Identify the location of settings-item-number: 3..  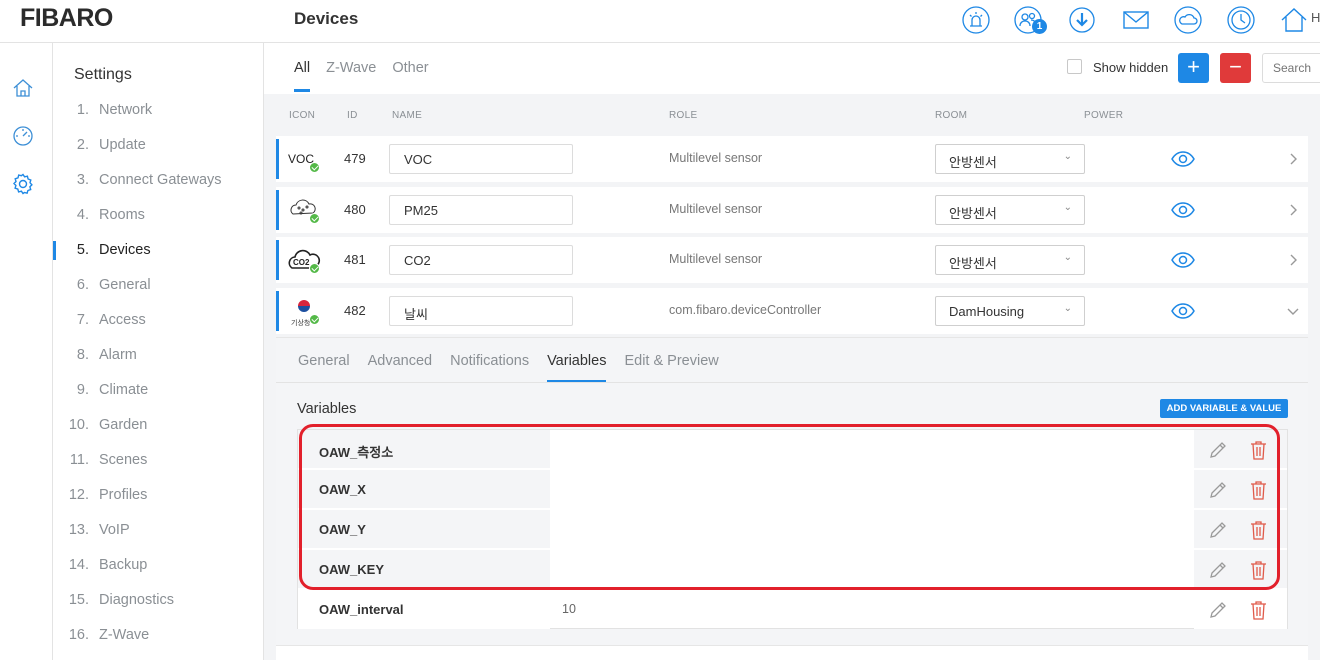
(82, 180).